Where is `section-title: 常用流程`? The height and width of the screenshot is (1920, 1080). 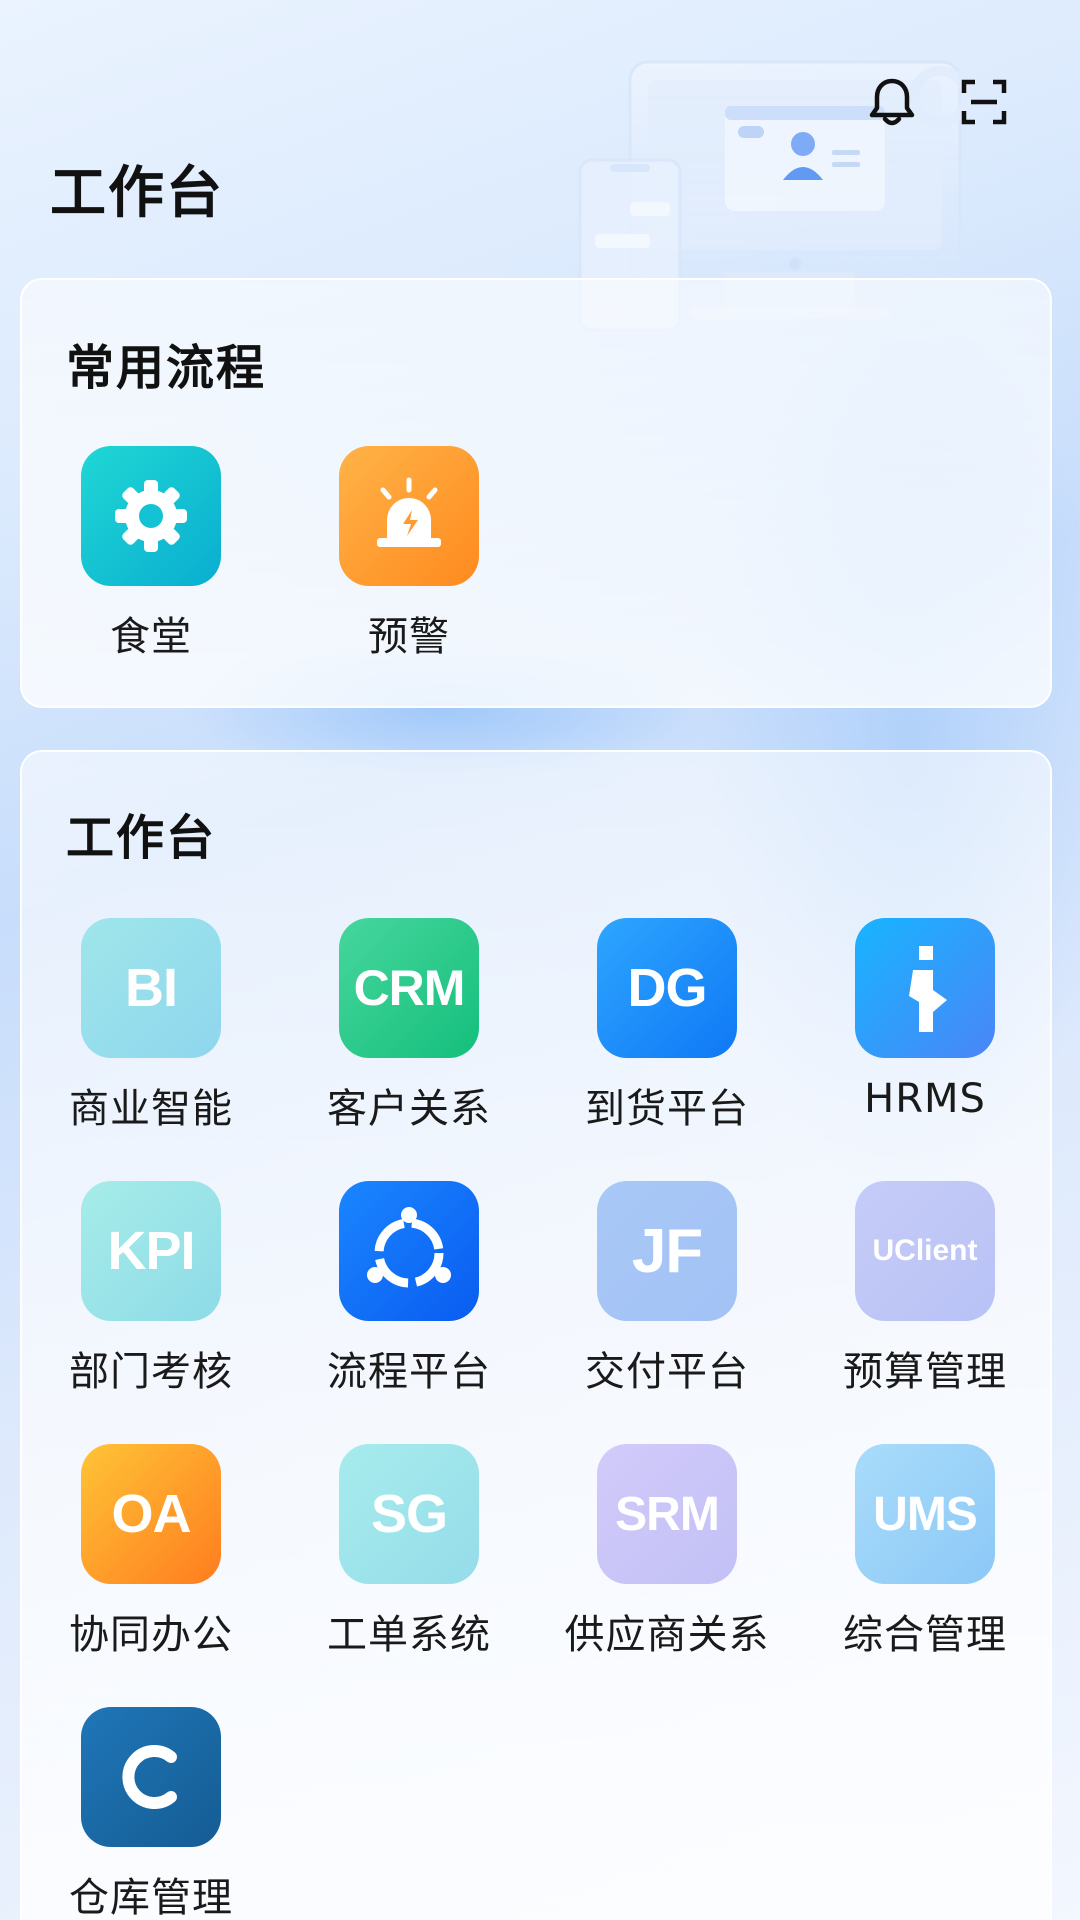 section-title: 常用流程 is located at coordinates (166, 368).